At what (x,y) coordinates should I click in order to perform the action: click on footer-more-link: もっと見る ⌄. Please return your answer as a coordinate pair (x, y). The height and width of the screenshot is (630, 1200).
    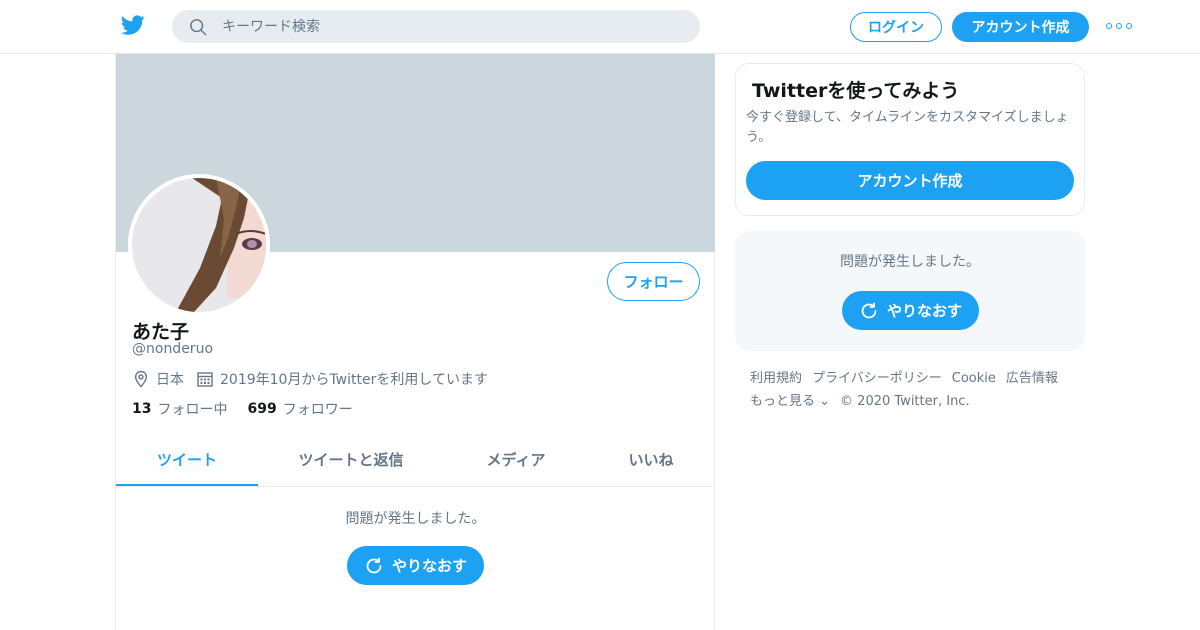
    Looking at the image, I should click on (790, 401).